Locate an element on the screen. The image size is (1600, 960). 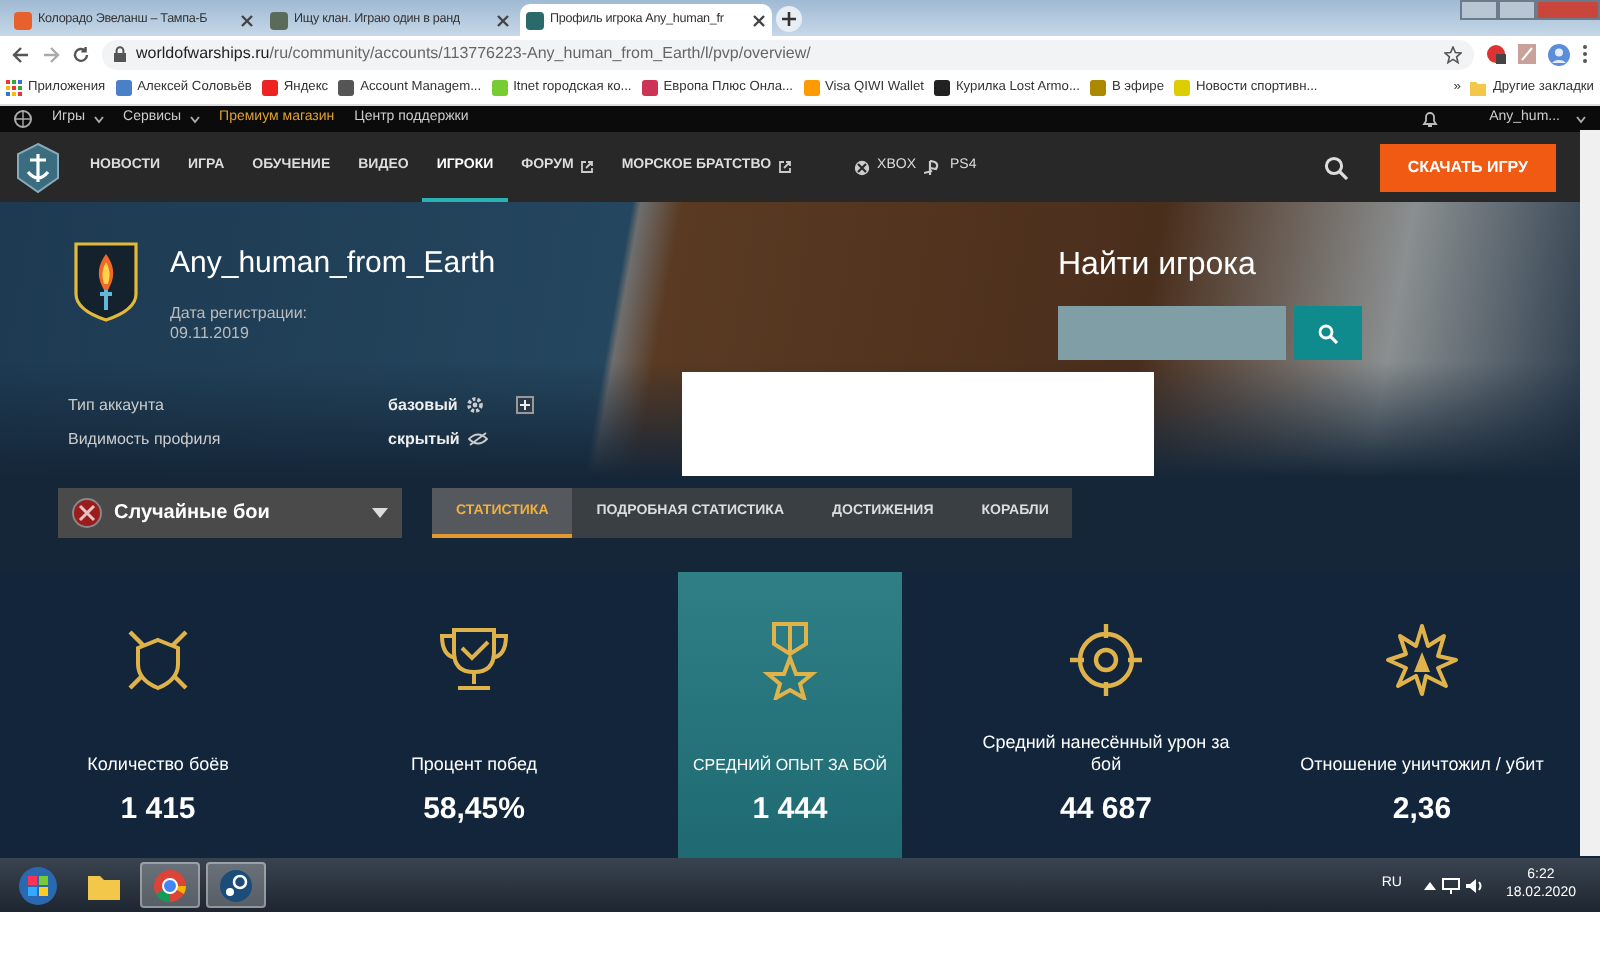
star-icon is located at coordinates (1453, 54).